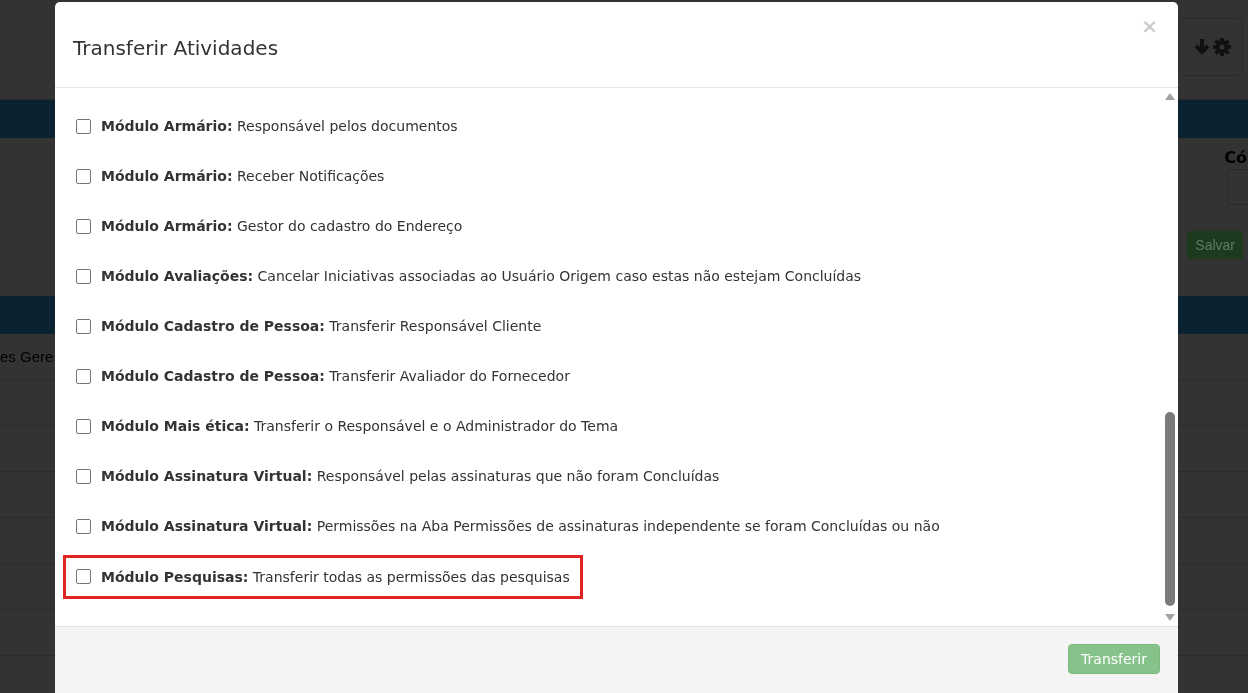 The height and width of the screenshot is (693, 1248). What do you see at coordinates (230, 176) in the screenshot?
I see `option-label: Módulo Armário: Receber Notificações` at bounding box center [230, 176].